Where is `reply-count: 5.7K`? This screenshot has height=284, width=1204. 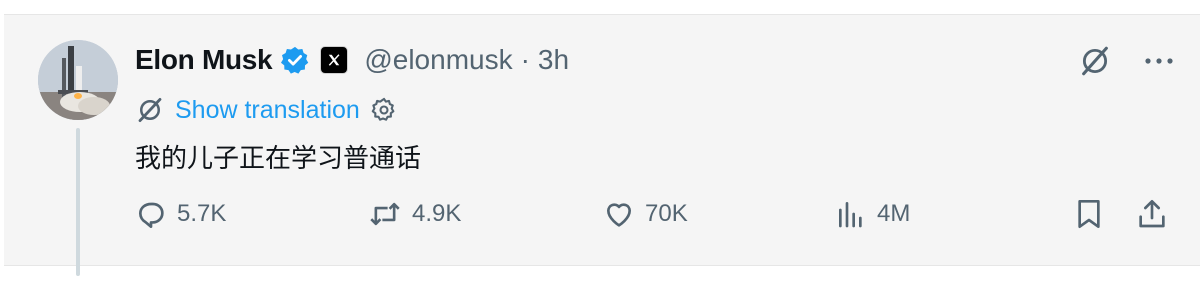
reply-count: 5.7K is located at coordinates (202, 213).